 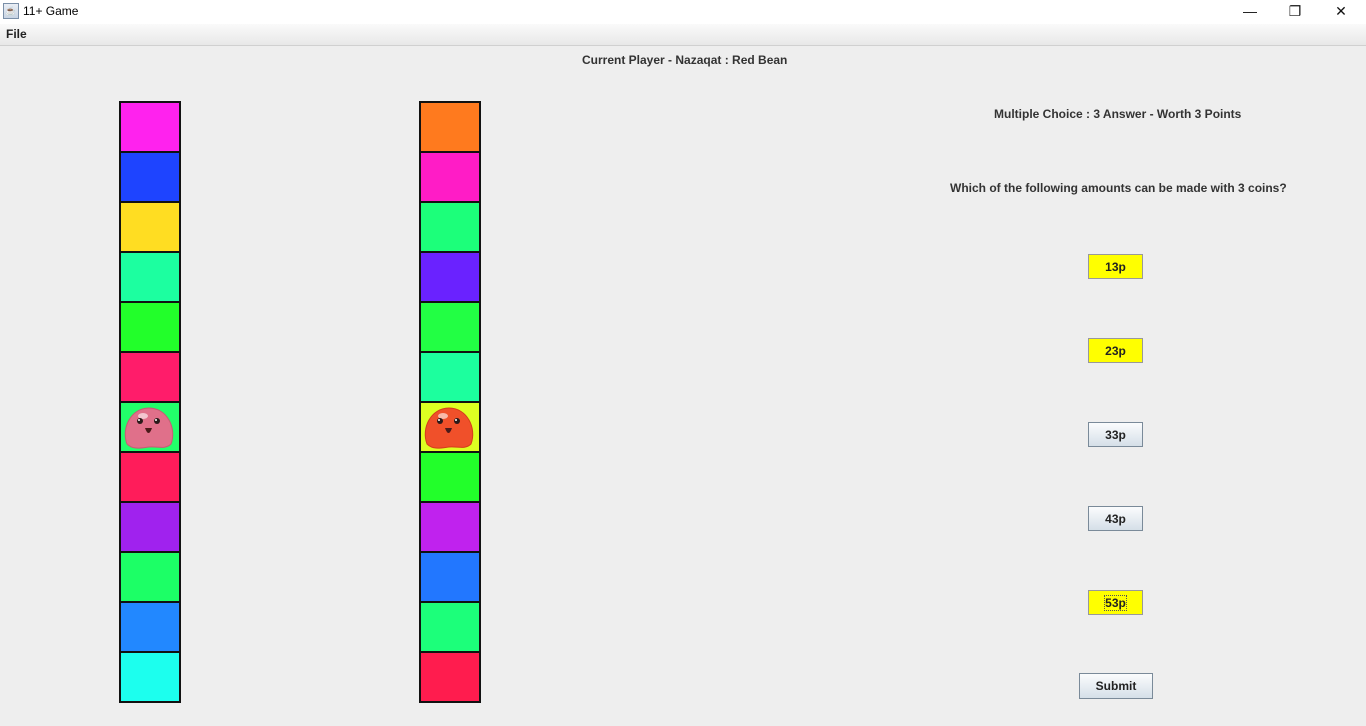 I want to click on player-2-track, so click(x=450, y=402).